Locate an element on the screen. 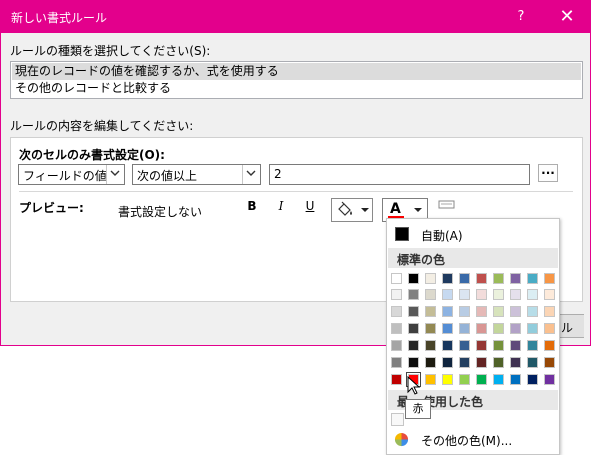  format-painter-icon is located at coordinates (447, 205).